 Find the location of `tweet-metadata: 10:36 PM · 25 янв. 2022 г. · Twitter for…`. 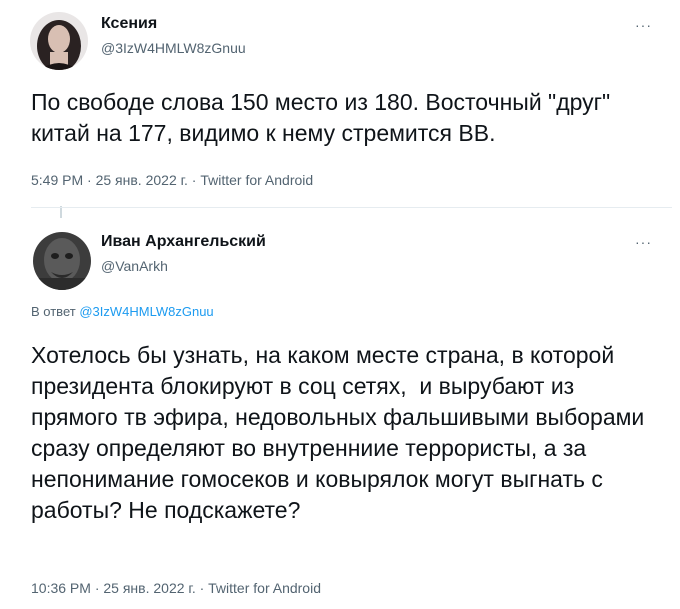

tweet-metadata: 10:36 PM · 25 янв. 2022 г. · Twitter for… is located at coordinates (176, 588).